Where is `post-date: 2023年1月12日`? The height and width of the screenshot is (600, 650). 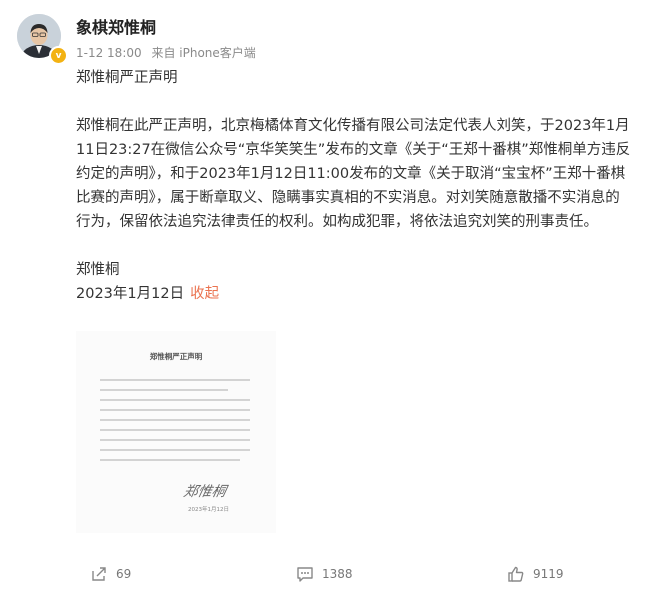
post-date: 2023年1月12日 is located at coordinates (130, 294).